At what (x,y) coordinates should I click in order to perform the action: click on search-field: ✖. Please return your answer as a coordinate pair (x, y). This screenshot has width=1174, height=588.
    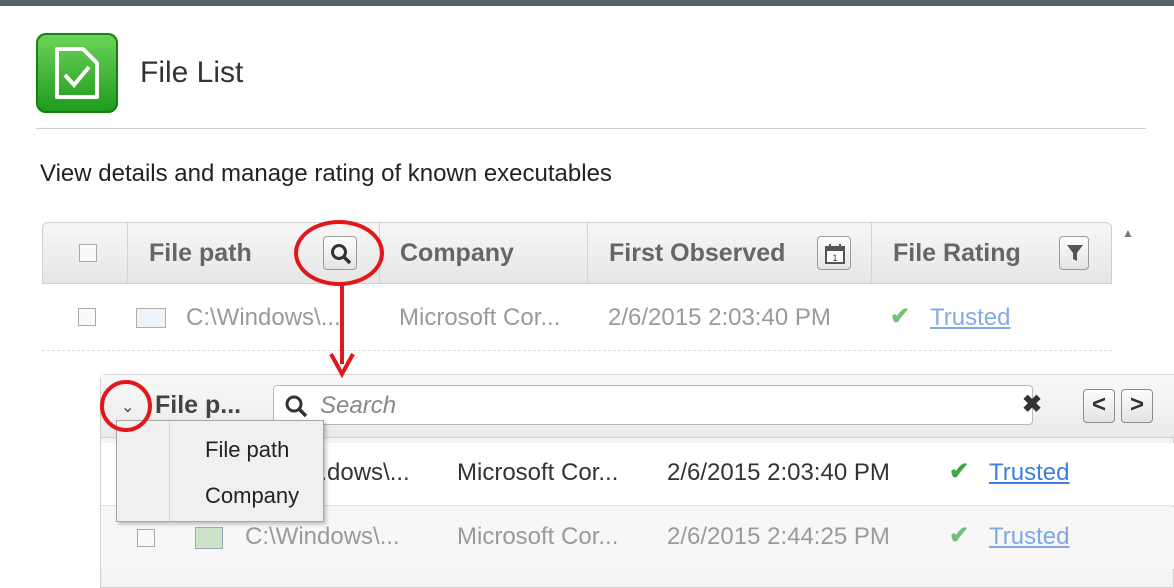
    Looking at the image, I should click on (657, 405).